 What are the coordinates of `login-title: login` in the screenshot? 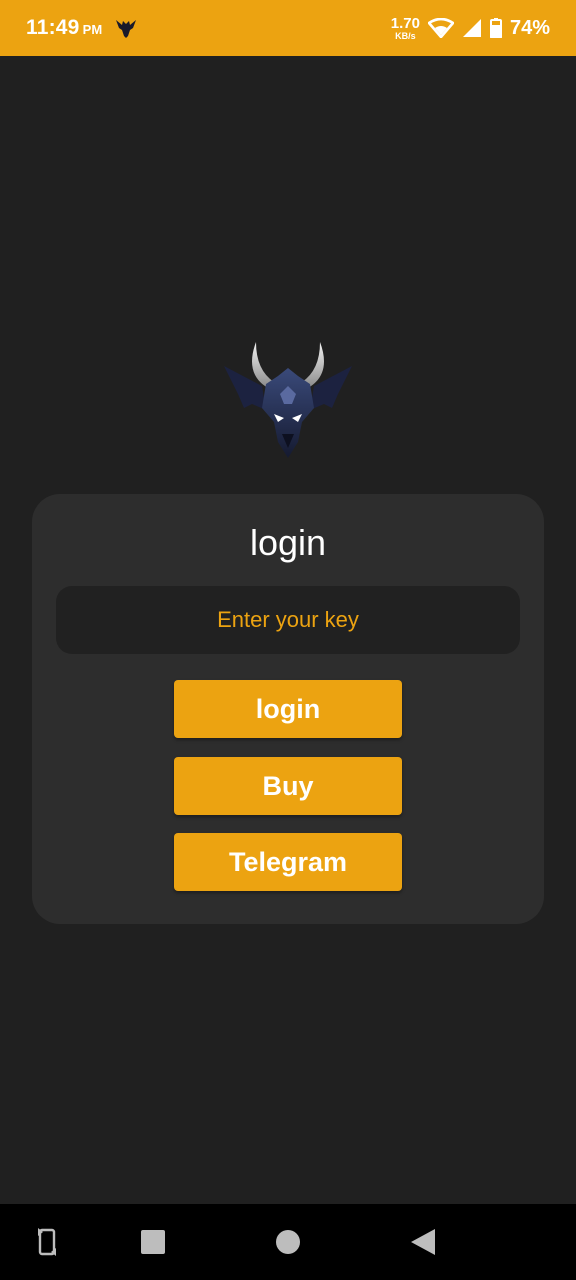 It's located at (288, 542).